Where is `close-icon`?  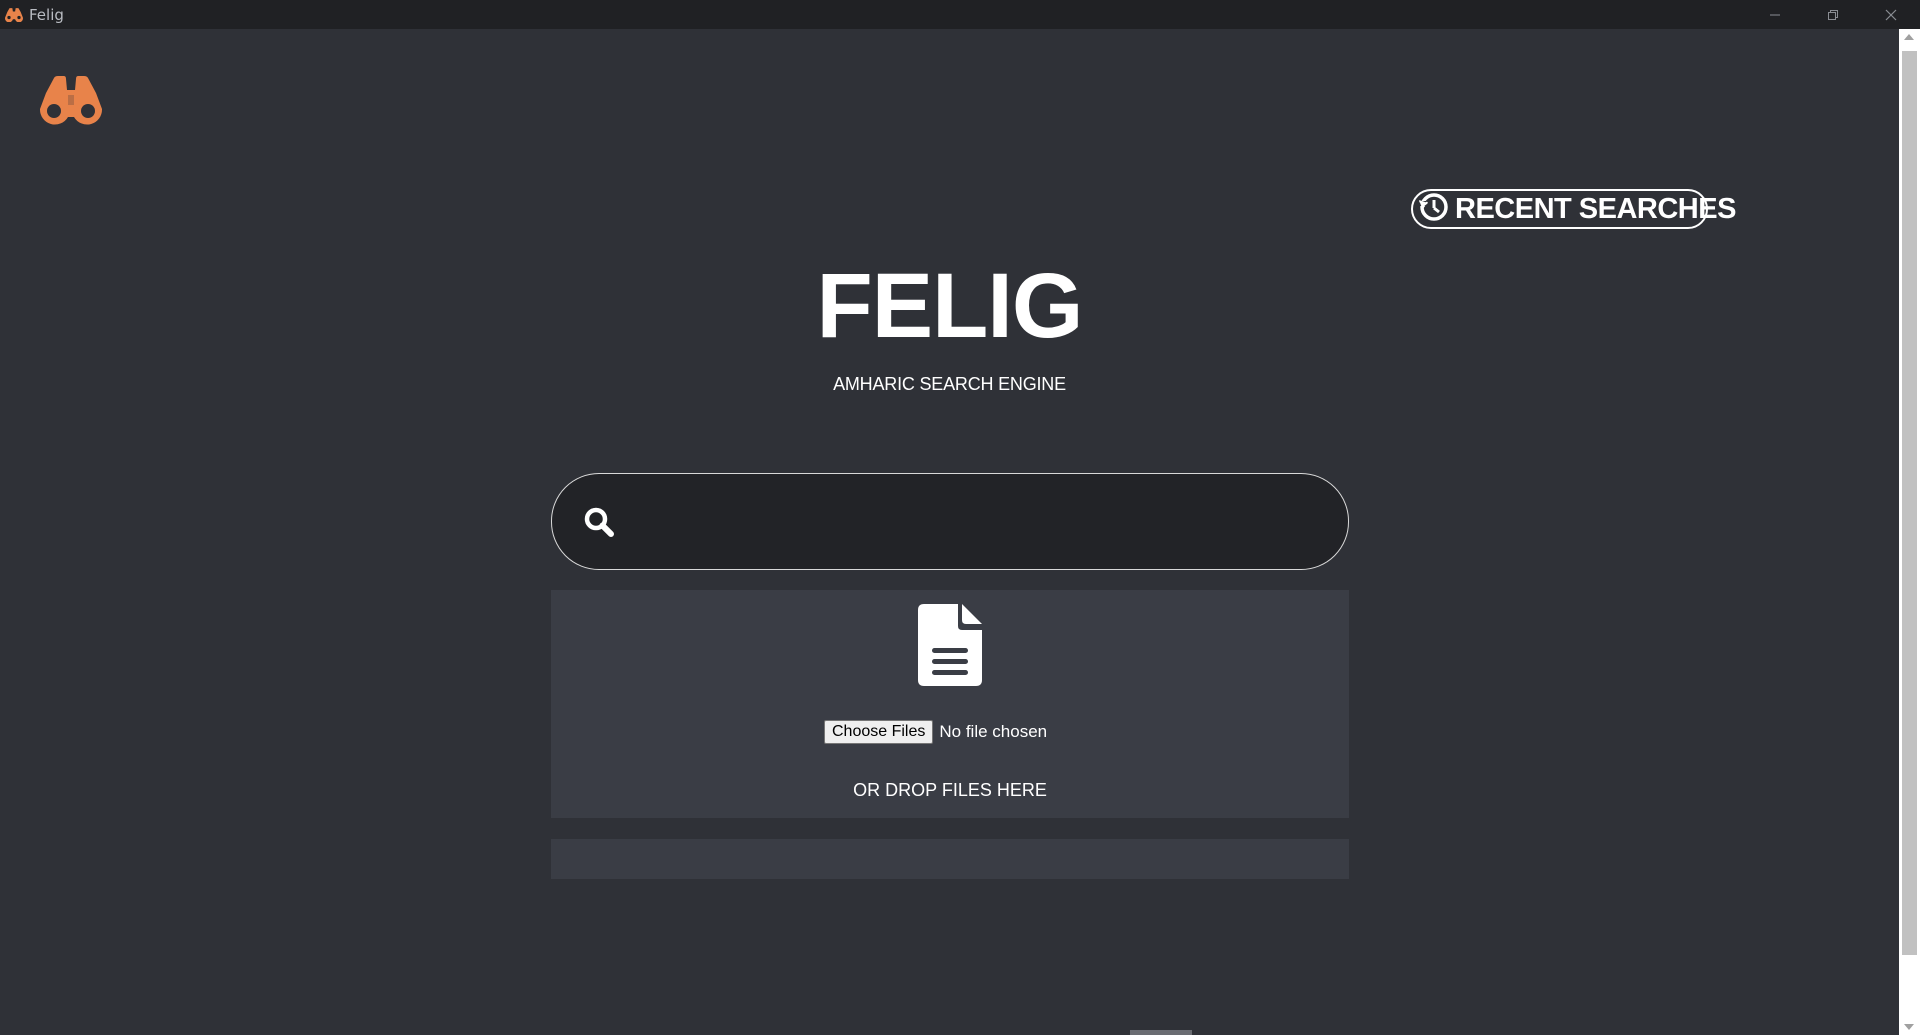
close-icon is located at coordinates (1891, 14).